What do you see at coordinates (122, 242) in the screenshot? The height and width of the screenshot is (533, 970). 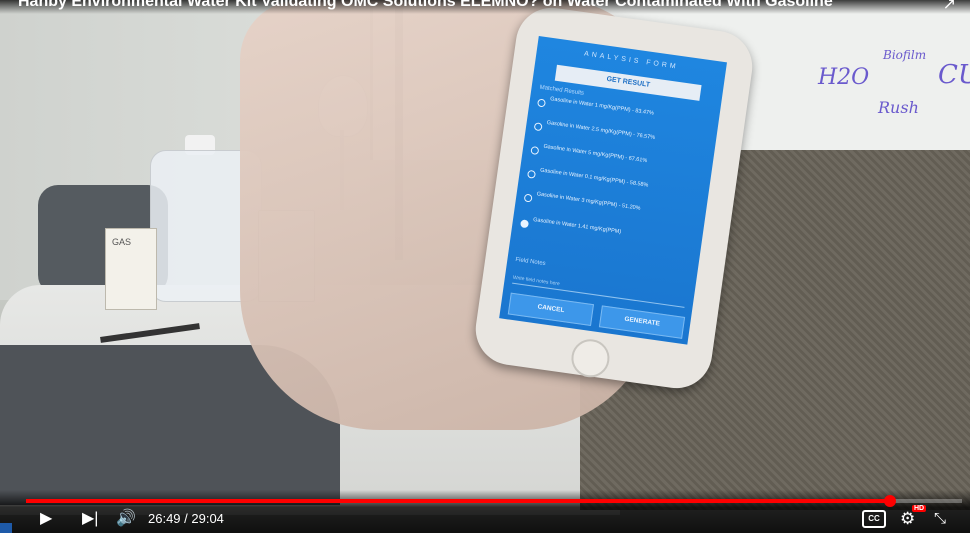 I see `sample-box-label: GAS` at bounding box center [122, 242].